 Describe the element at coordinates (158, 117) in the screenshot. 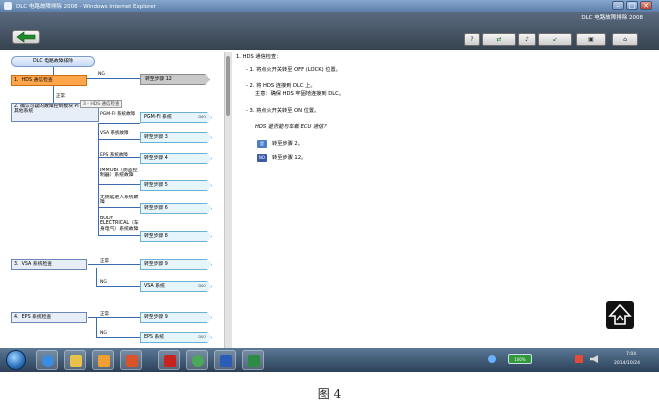

I see `pgm-result-label: PGM-FI 系统` at that location.